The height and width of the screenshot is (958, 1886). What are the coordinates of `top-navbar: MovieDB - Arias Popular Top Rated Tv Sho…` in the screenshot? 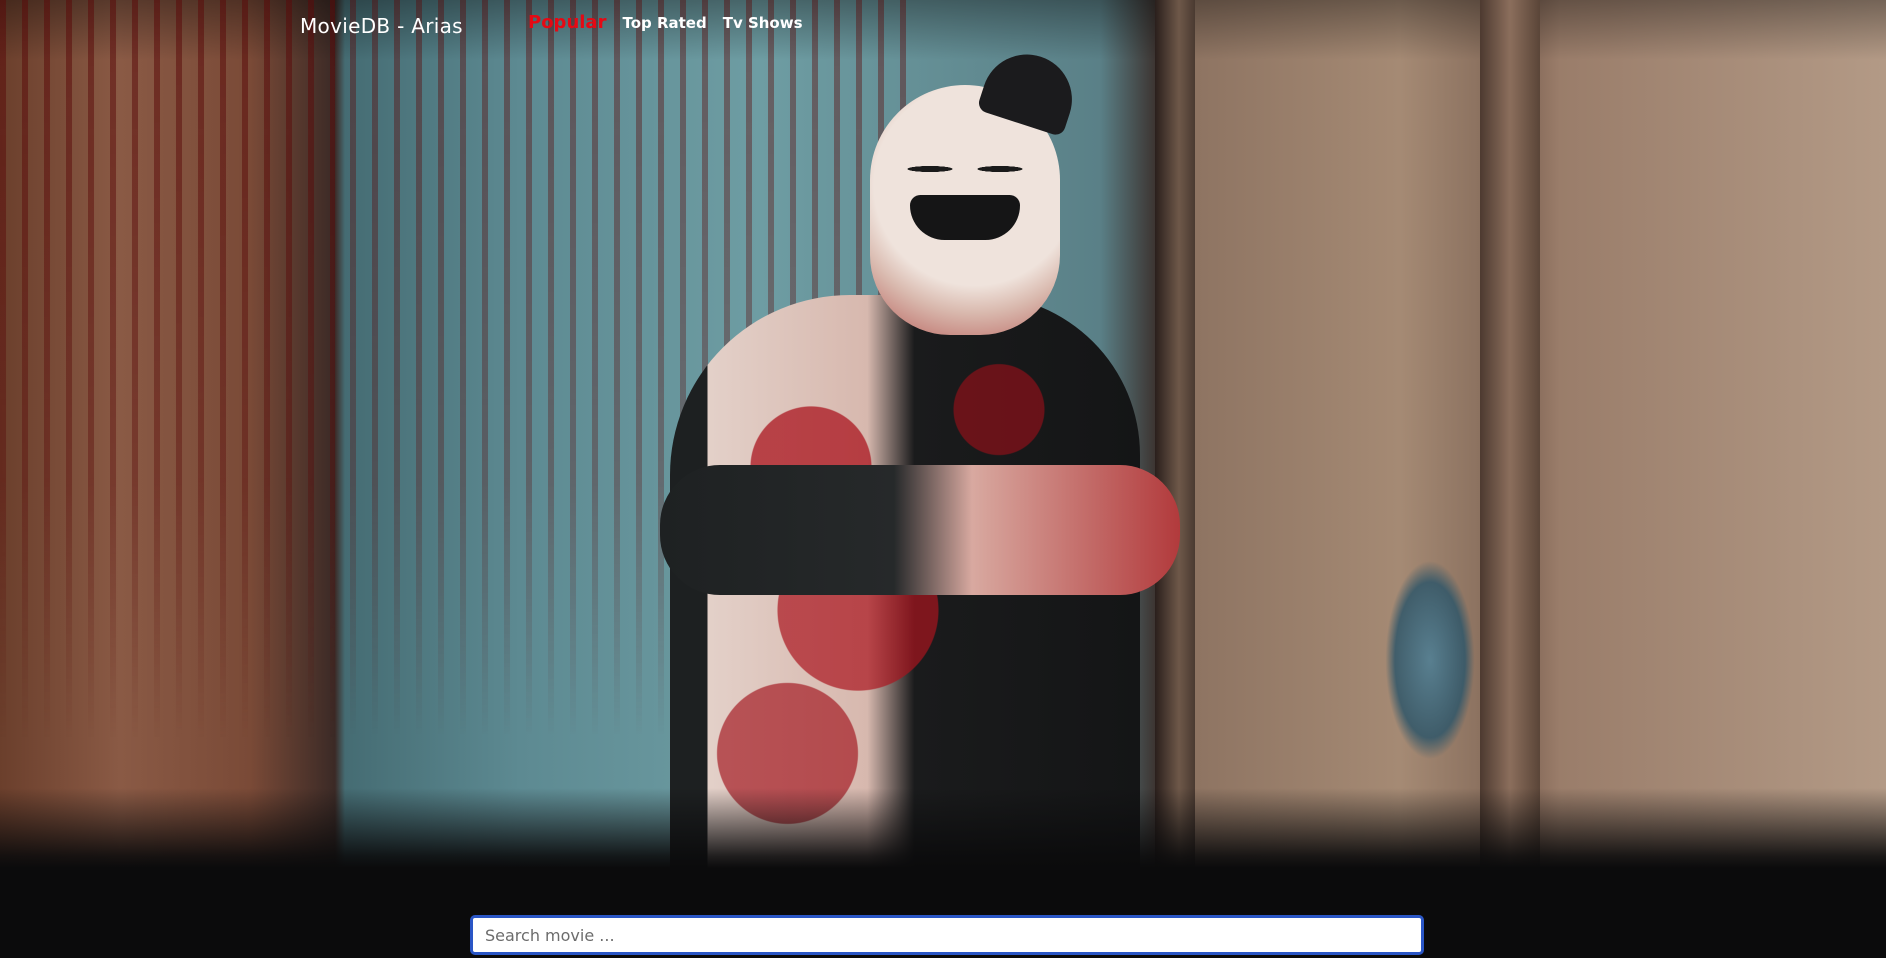 It's located at (943, 26).